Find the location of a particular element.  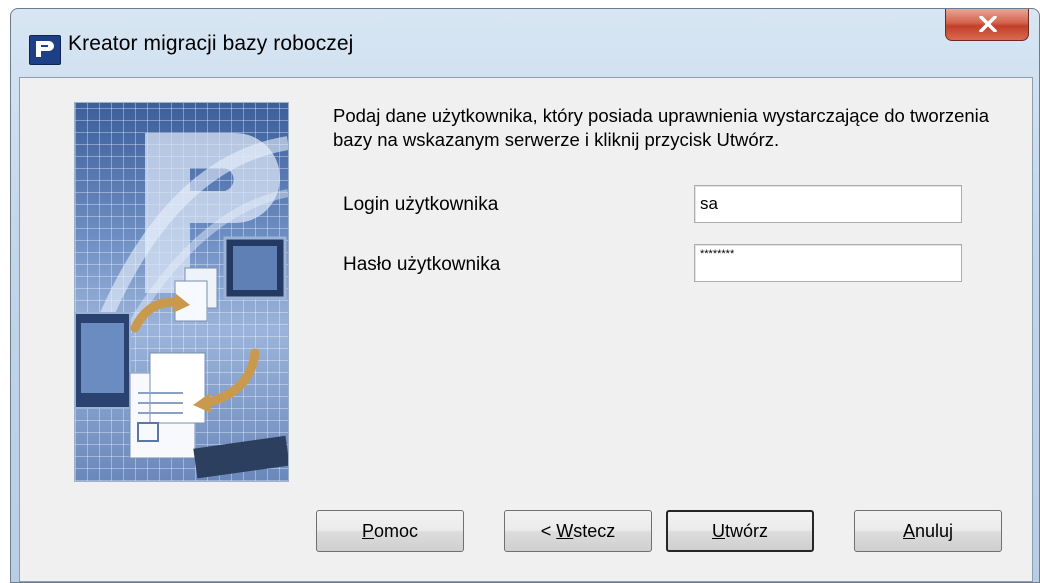

wizard-illustration is located at coordinates (181, 292).